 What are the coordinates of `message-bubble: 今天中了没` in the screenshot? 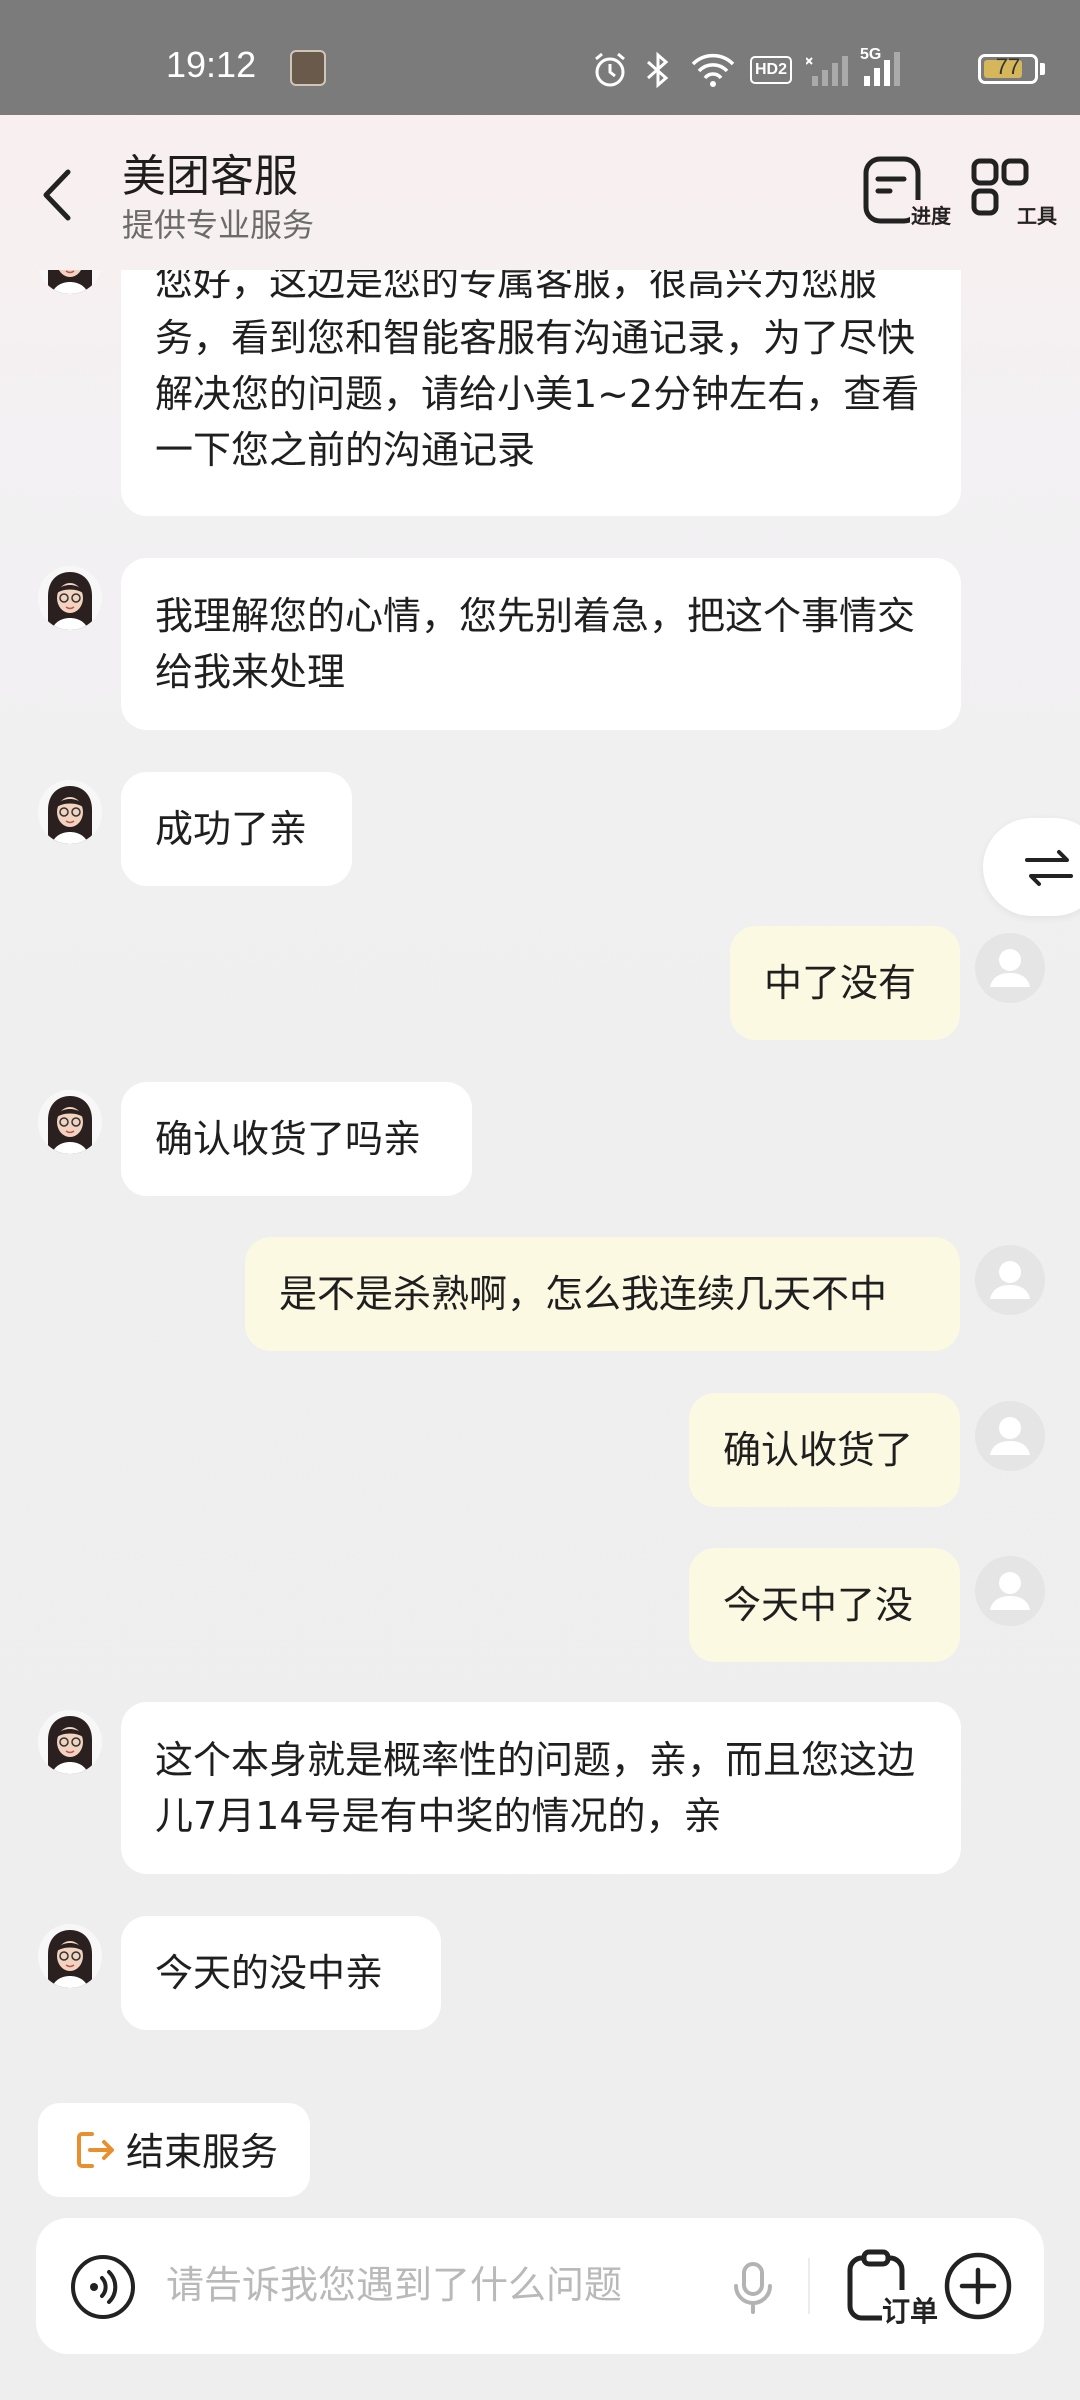 It's located at (824, 1605).